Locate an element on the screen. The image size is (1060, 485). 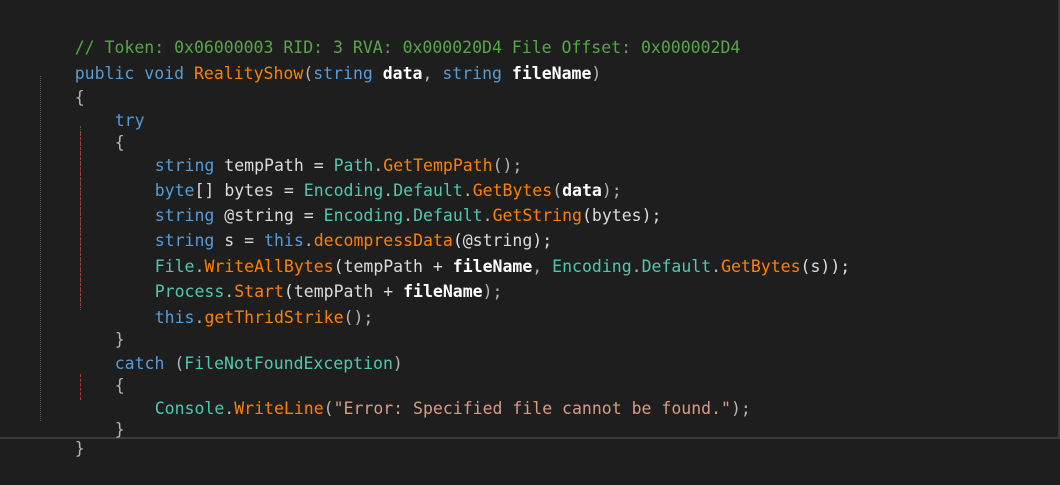
method-getbytes: GetBytes is located at coordinates (761, 266).